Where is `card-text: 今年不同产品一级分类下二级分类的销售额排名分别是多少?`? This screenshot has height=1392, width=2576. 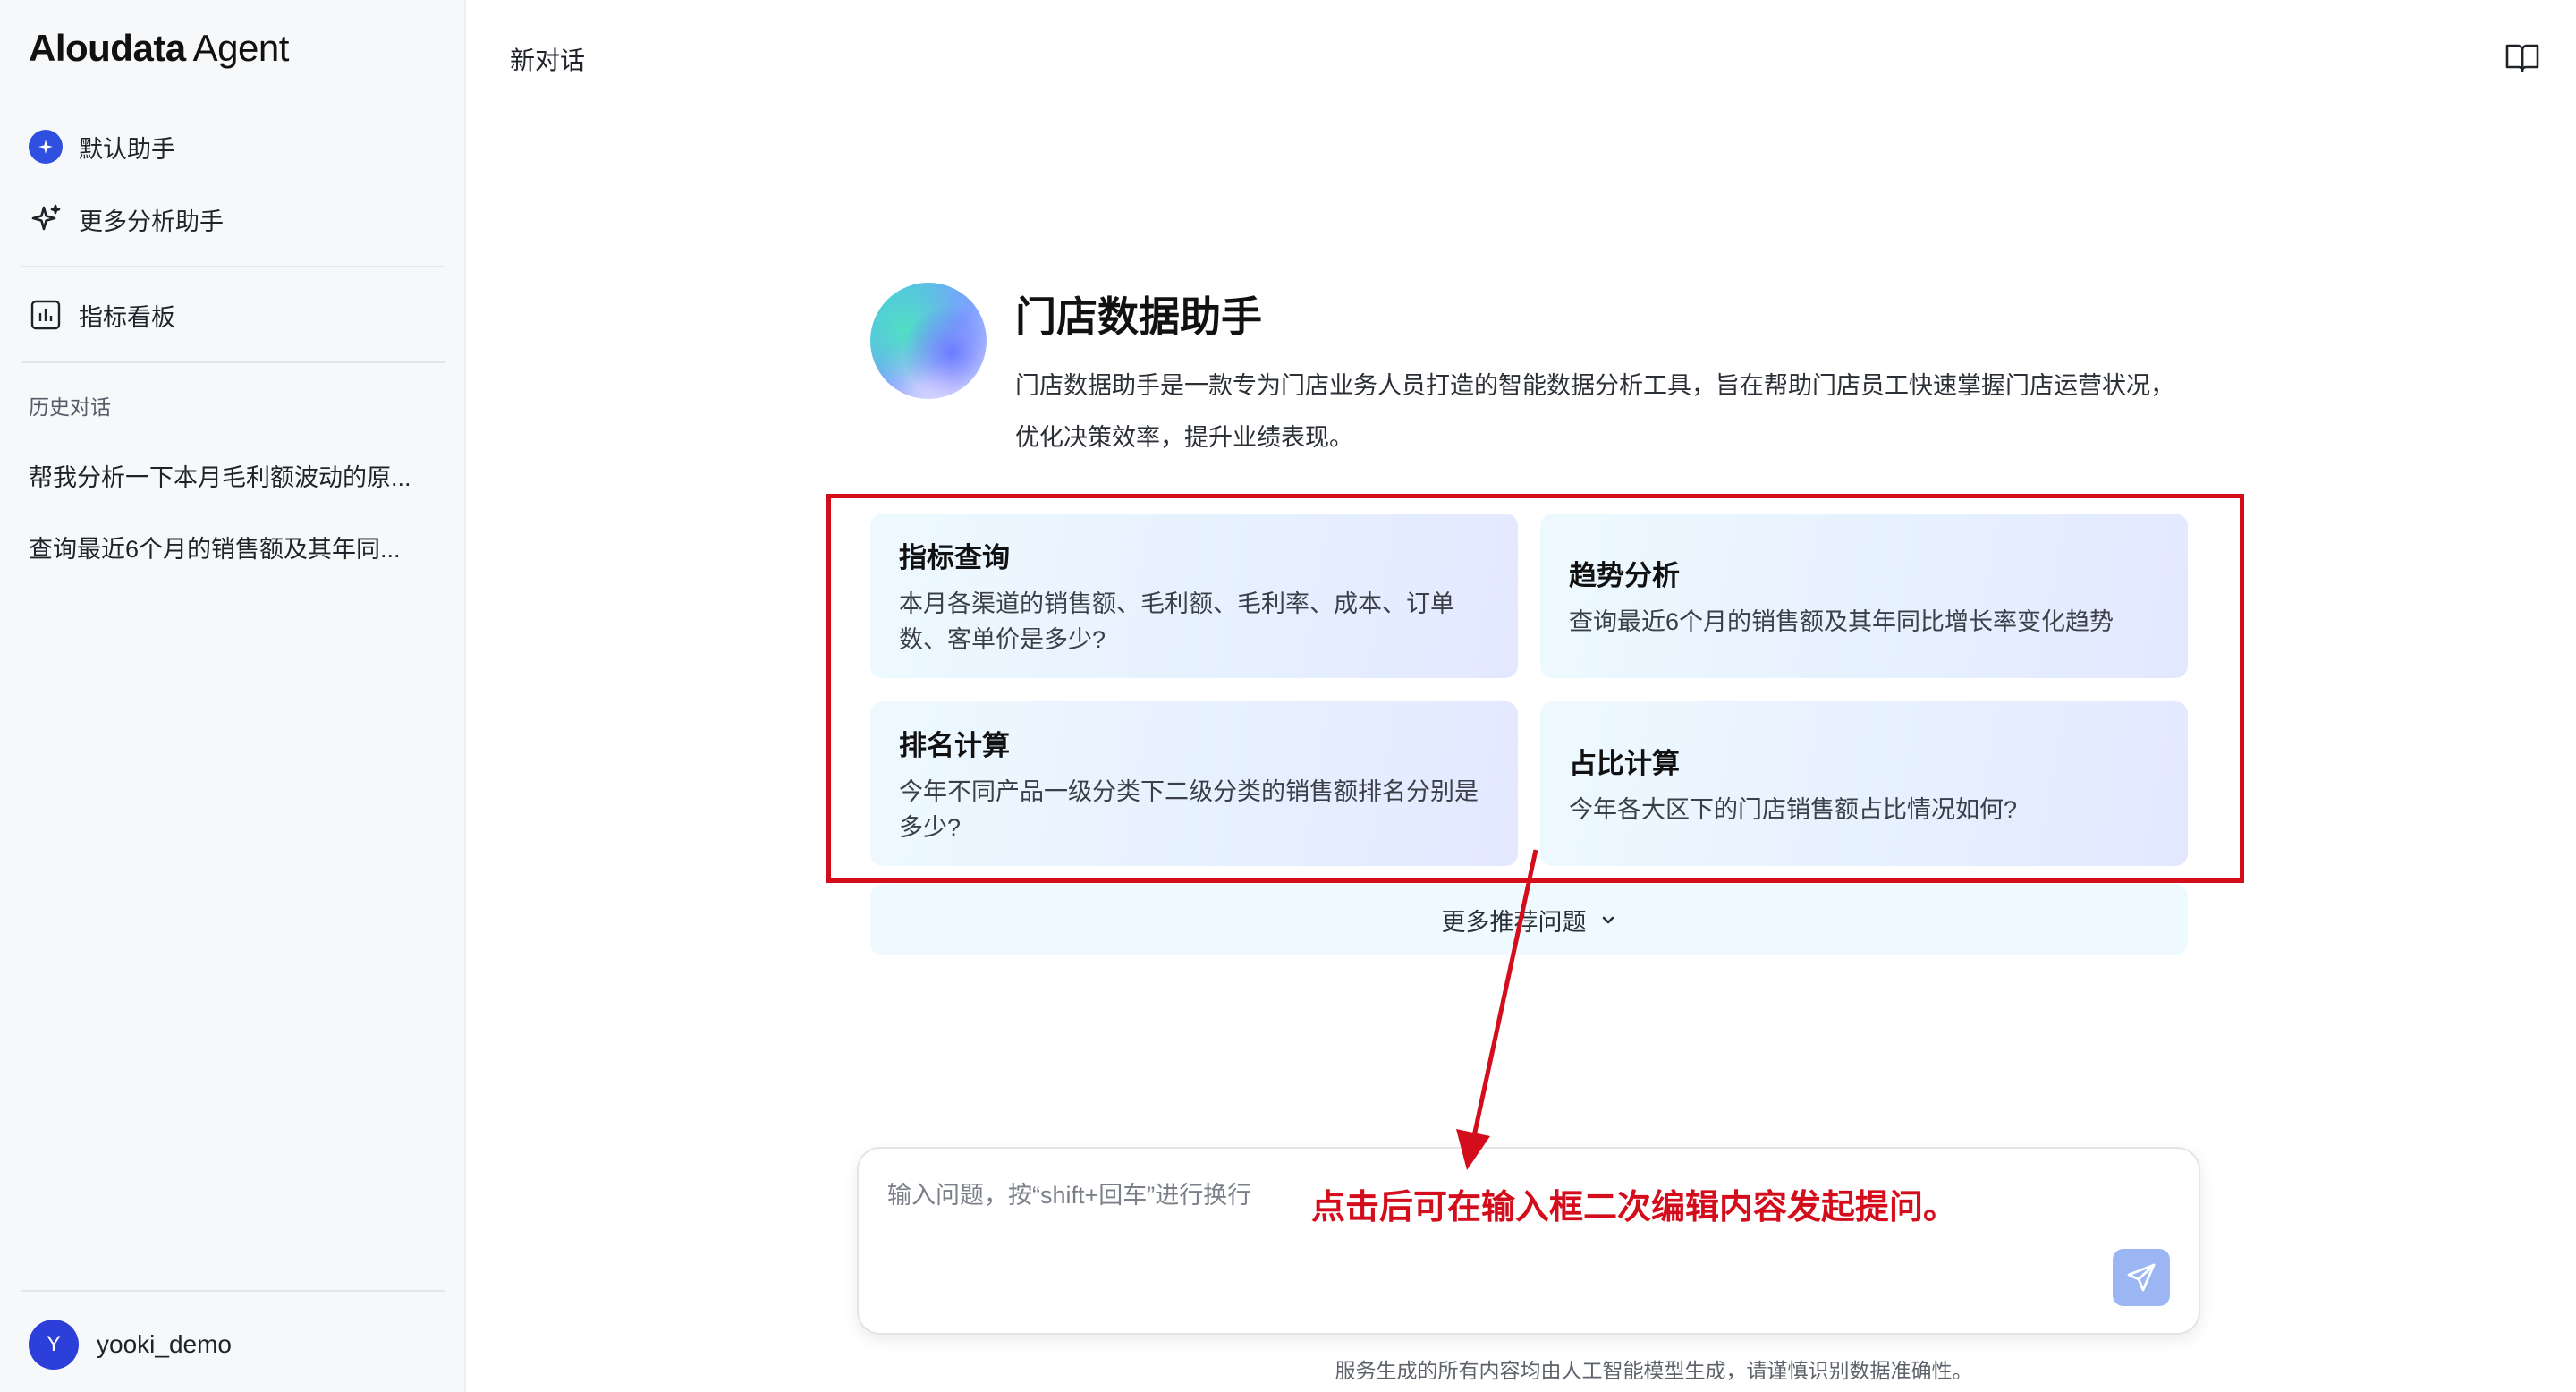
card-text: 今年不同产品一级分类下二级分类的销售额排名分别是多少? is located at coordinates (1189, 809).